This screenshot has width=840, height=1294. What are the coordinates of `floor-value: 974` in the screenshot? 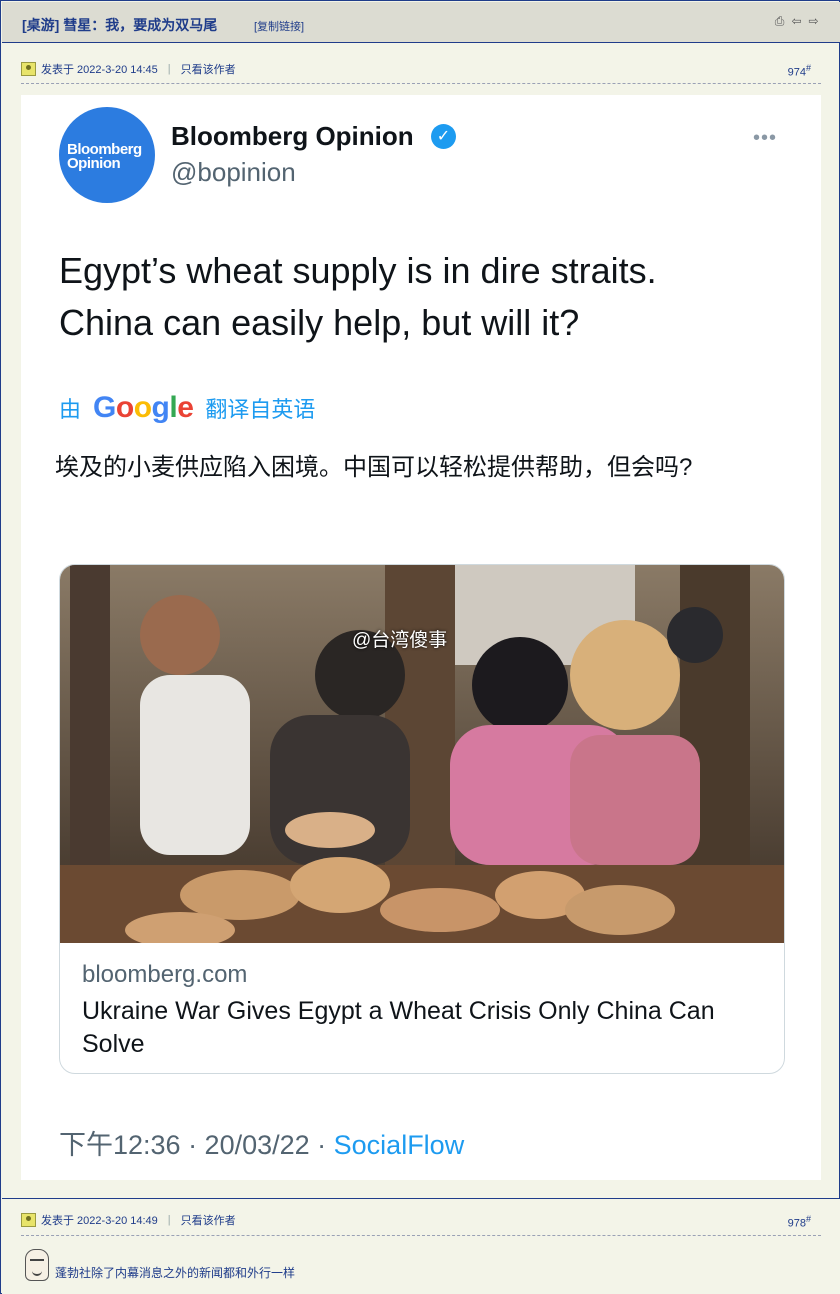 It's located at (796, 72).